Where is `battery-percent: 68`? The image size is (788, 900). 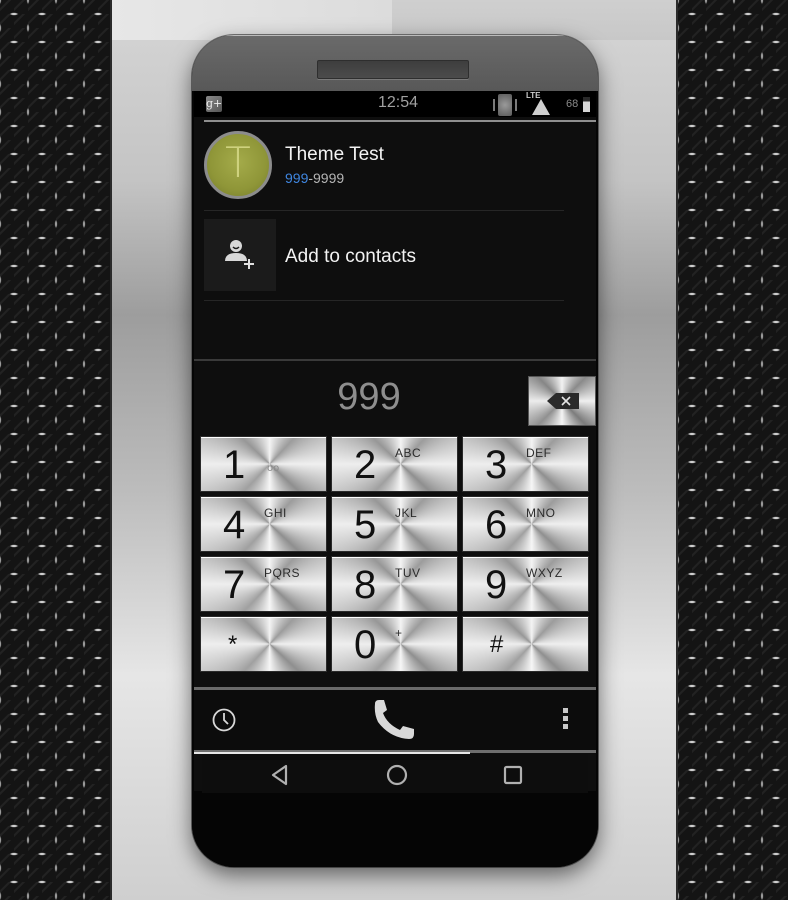
battery-percent: 68 is located at coordinates (572, 104).